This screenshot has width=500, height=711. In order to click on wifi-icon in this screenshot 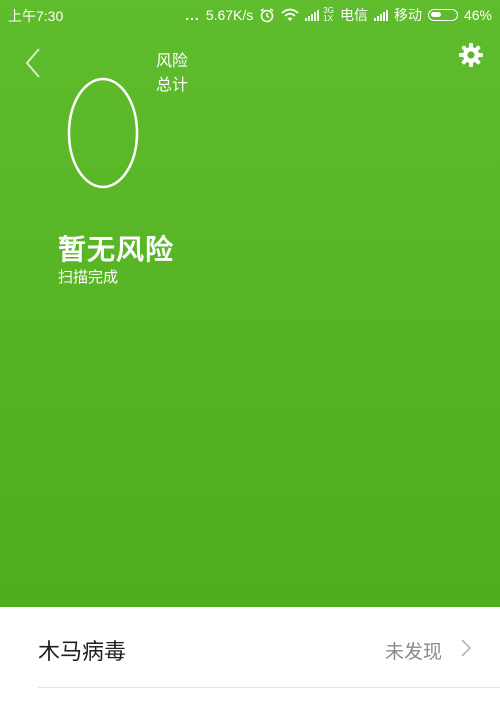, I will do `click(290, 14)`.